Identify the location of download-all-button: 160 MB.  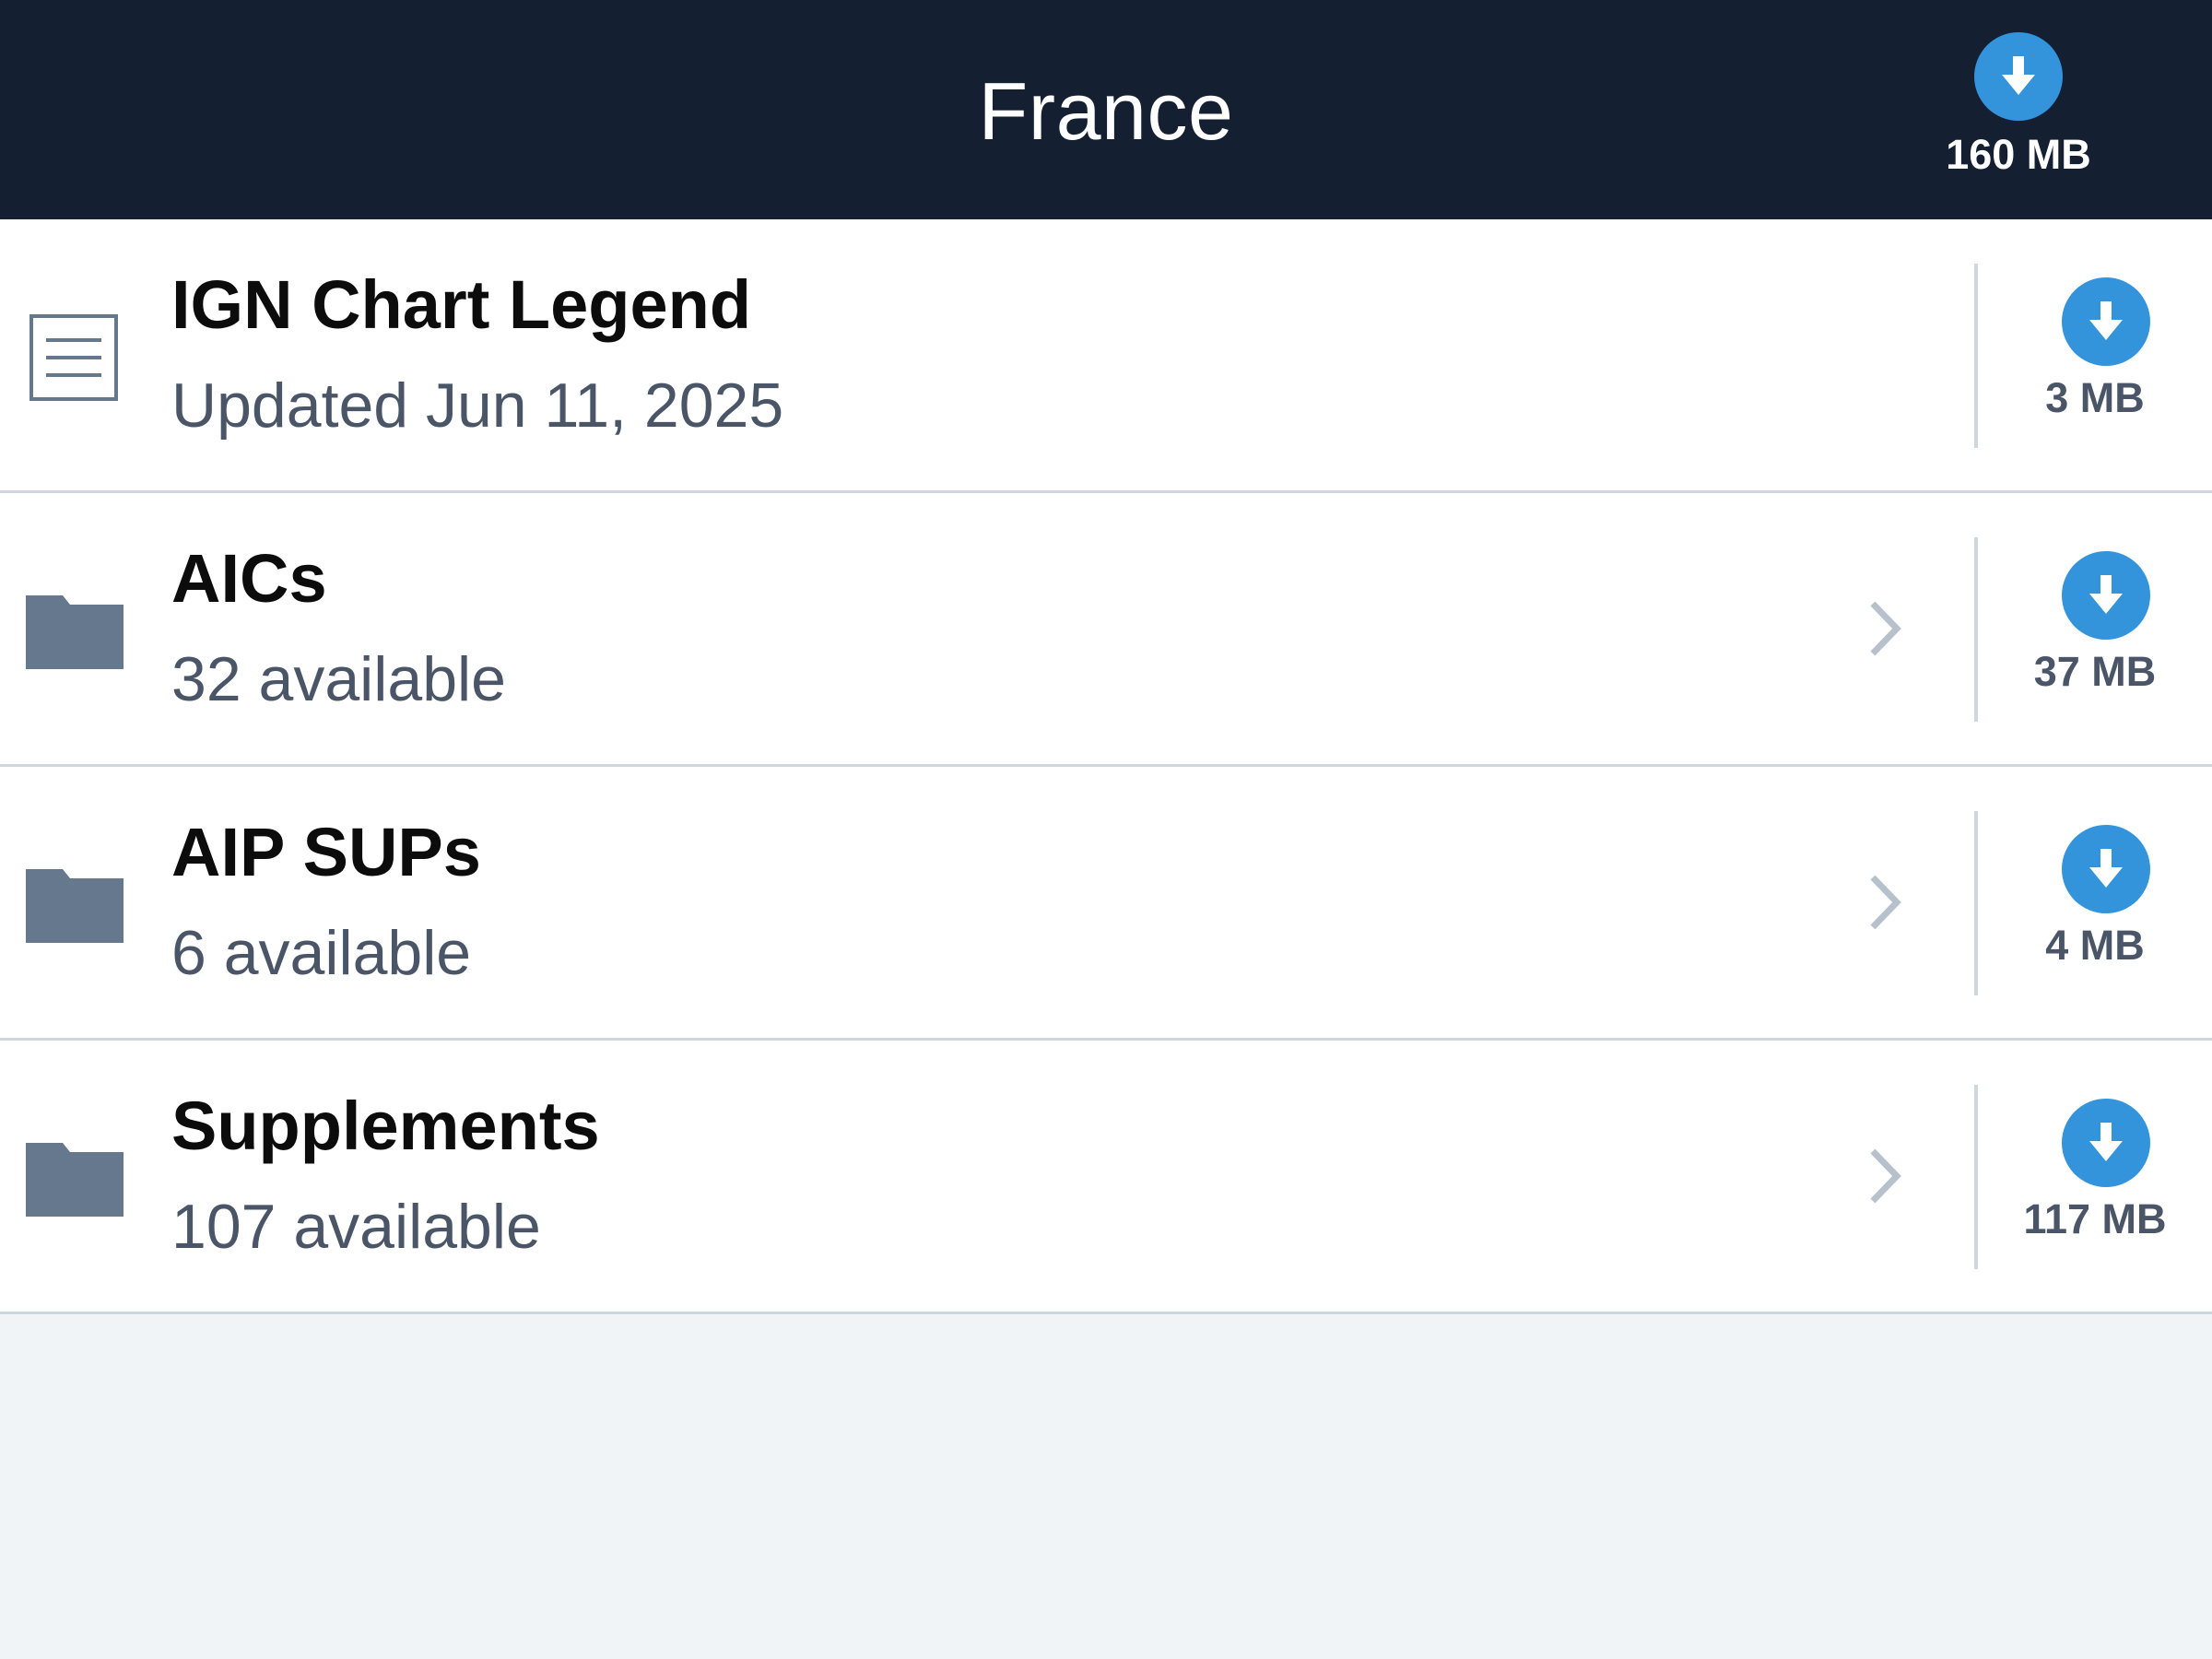
(2018, 106).